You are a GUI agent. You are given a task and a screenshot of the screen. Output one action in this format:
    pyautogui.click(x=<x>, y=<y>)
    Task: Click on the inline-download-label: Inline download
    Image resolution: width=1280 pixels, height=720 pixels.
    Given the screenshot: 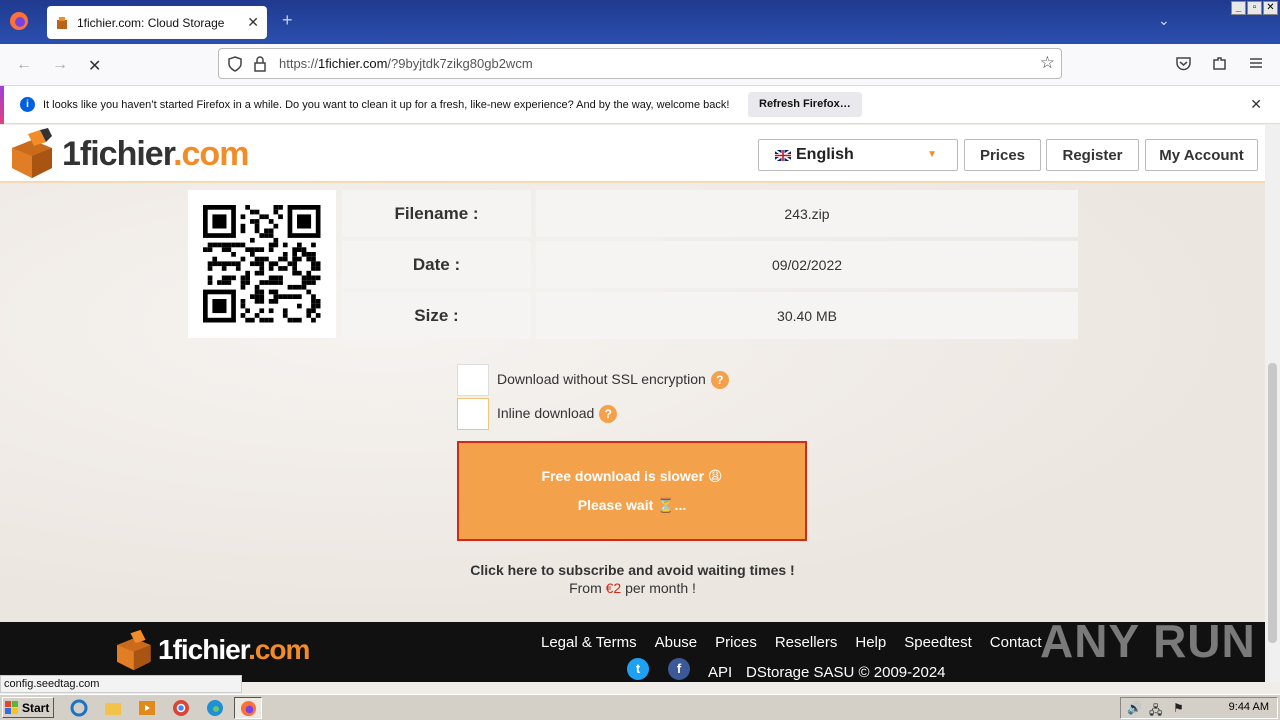 What is the action you would take?
    pyautogui.click(x=546, y=413)
    